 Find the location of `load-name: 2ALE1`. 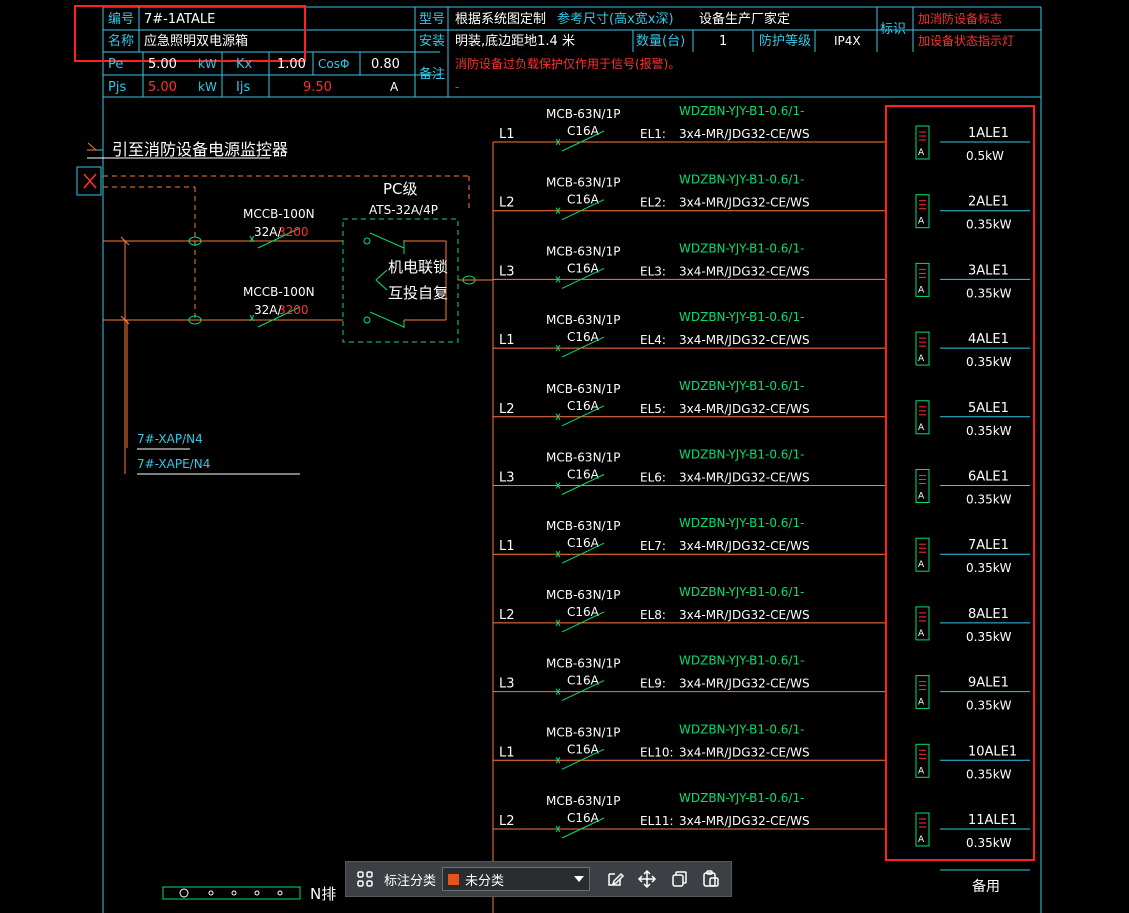

load-name: 2ALE1 is located at coordinates (988, 202).